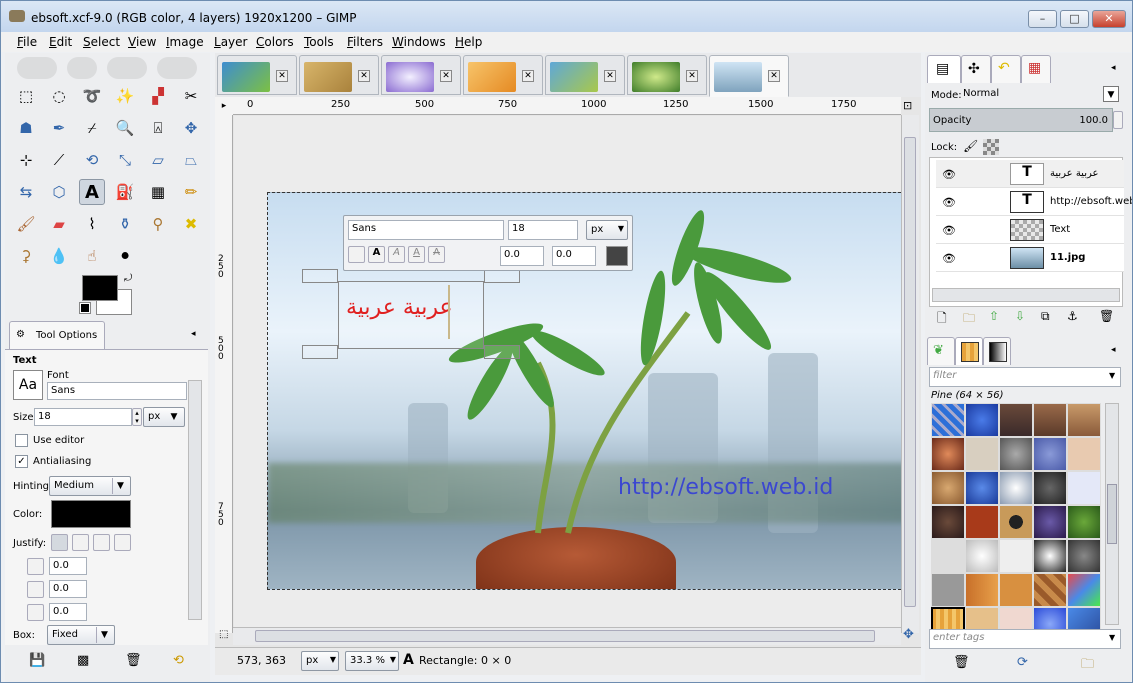 The height and width of the screenshot is (683, 1133). What do you see at coordinates (122, 542) in the screenshot?
I see `justify-fill-icon` at bounding box center [122, 542].